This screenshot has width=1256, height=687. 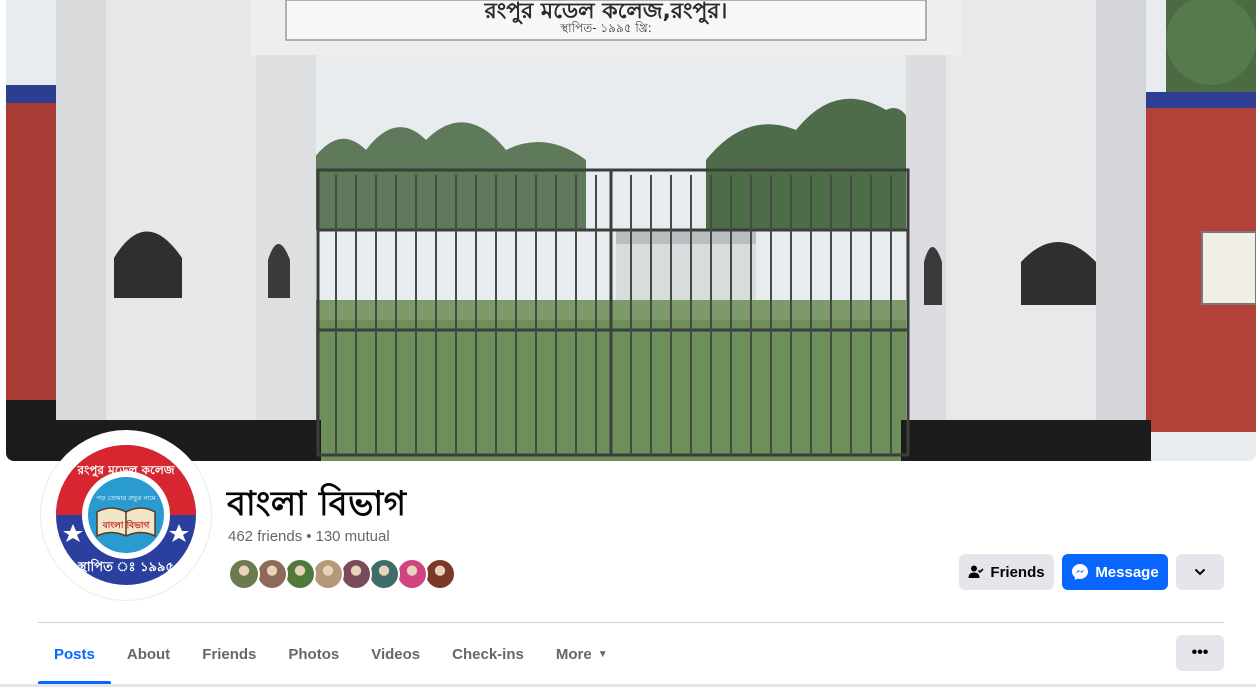 I want to click on profile-options-button, so click(x=1200, y=572).